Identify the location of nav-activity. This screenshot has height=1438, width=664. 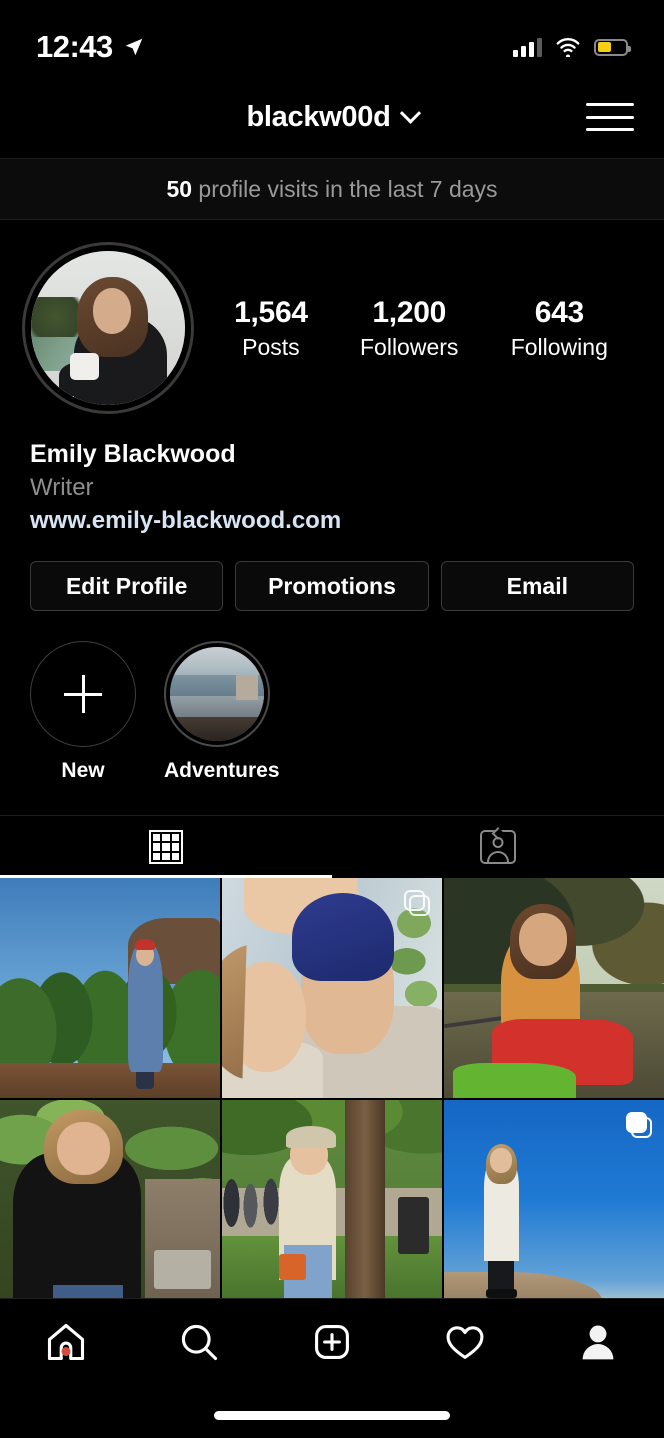
(464, 1342).